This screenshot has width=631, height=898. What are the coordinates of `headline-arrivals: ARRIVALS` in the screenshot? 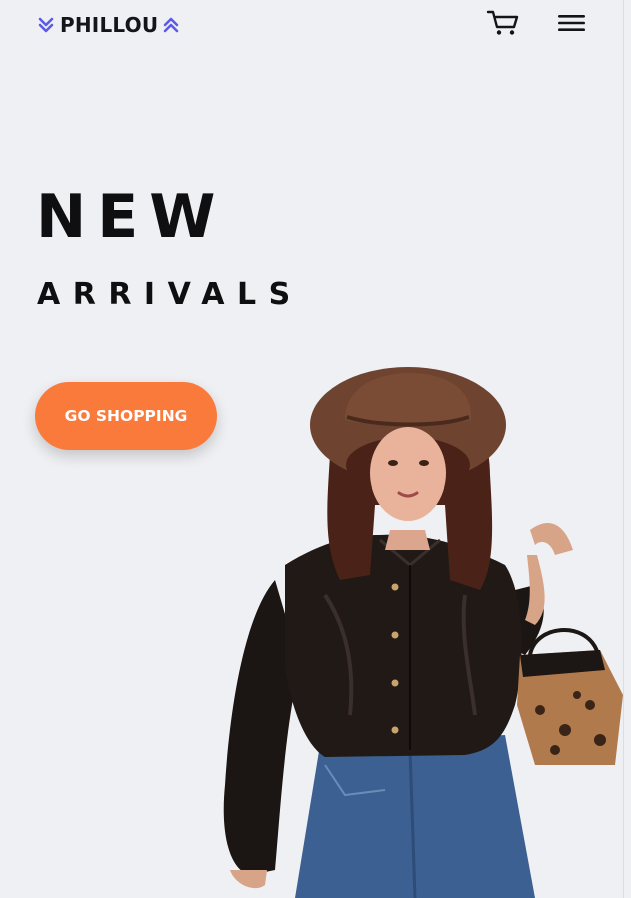 It's located at (170, 294).